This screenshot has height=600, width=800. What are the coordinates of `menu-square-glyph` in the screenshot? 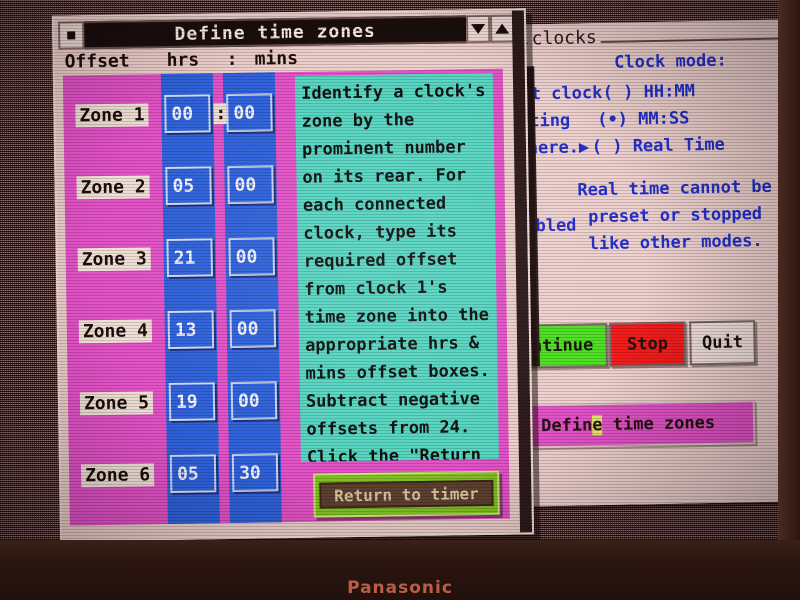 It's located at (71, 35).